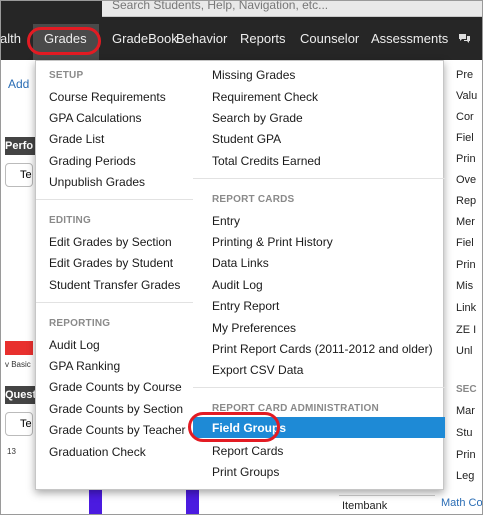 The image size is (483, 515). I want to click on menu-item-grade-counts-by-section: Grade Counts by Section, so click(116, 409).